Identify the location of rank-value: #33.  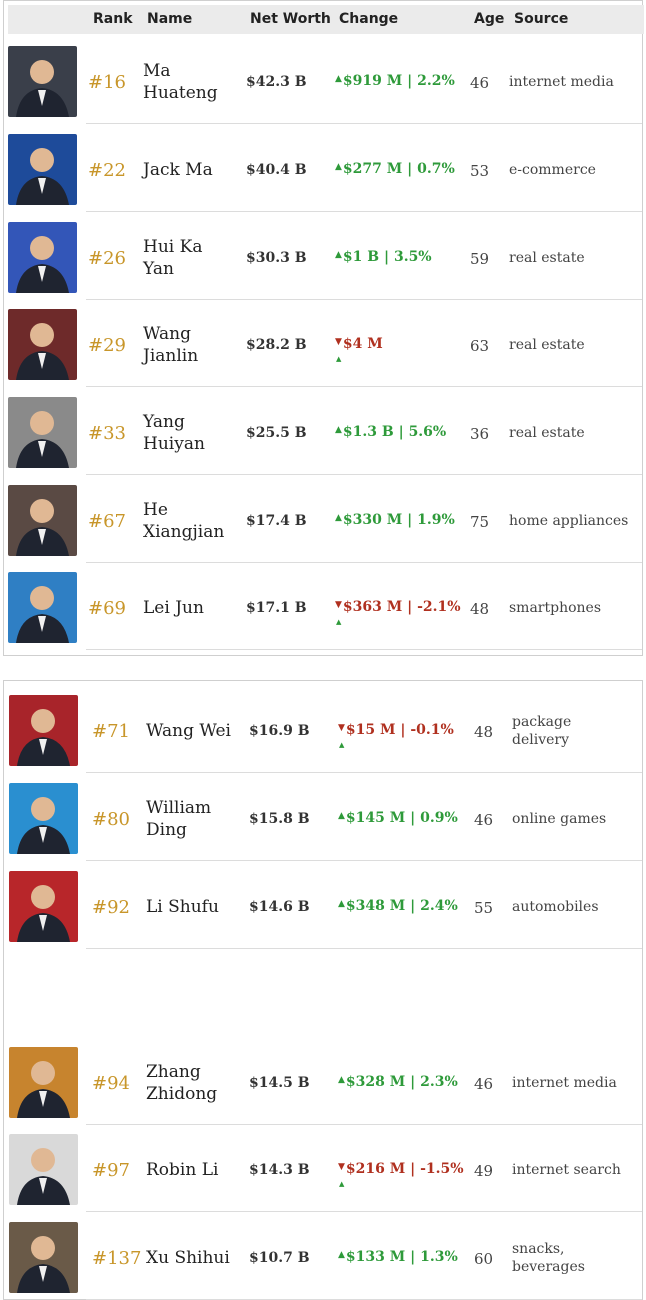
(107, 433).